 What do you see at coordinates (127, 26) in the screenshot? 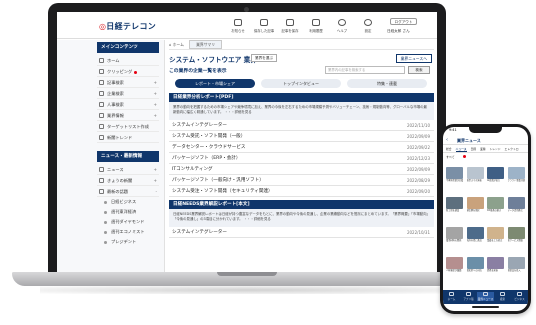
I see `app-logo: ◎日経テレコン` at bounding box center [127, 26].